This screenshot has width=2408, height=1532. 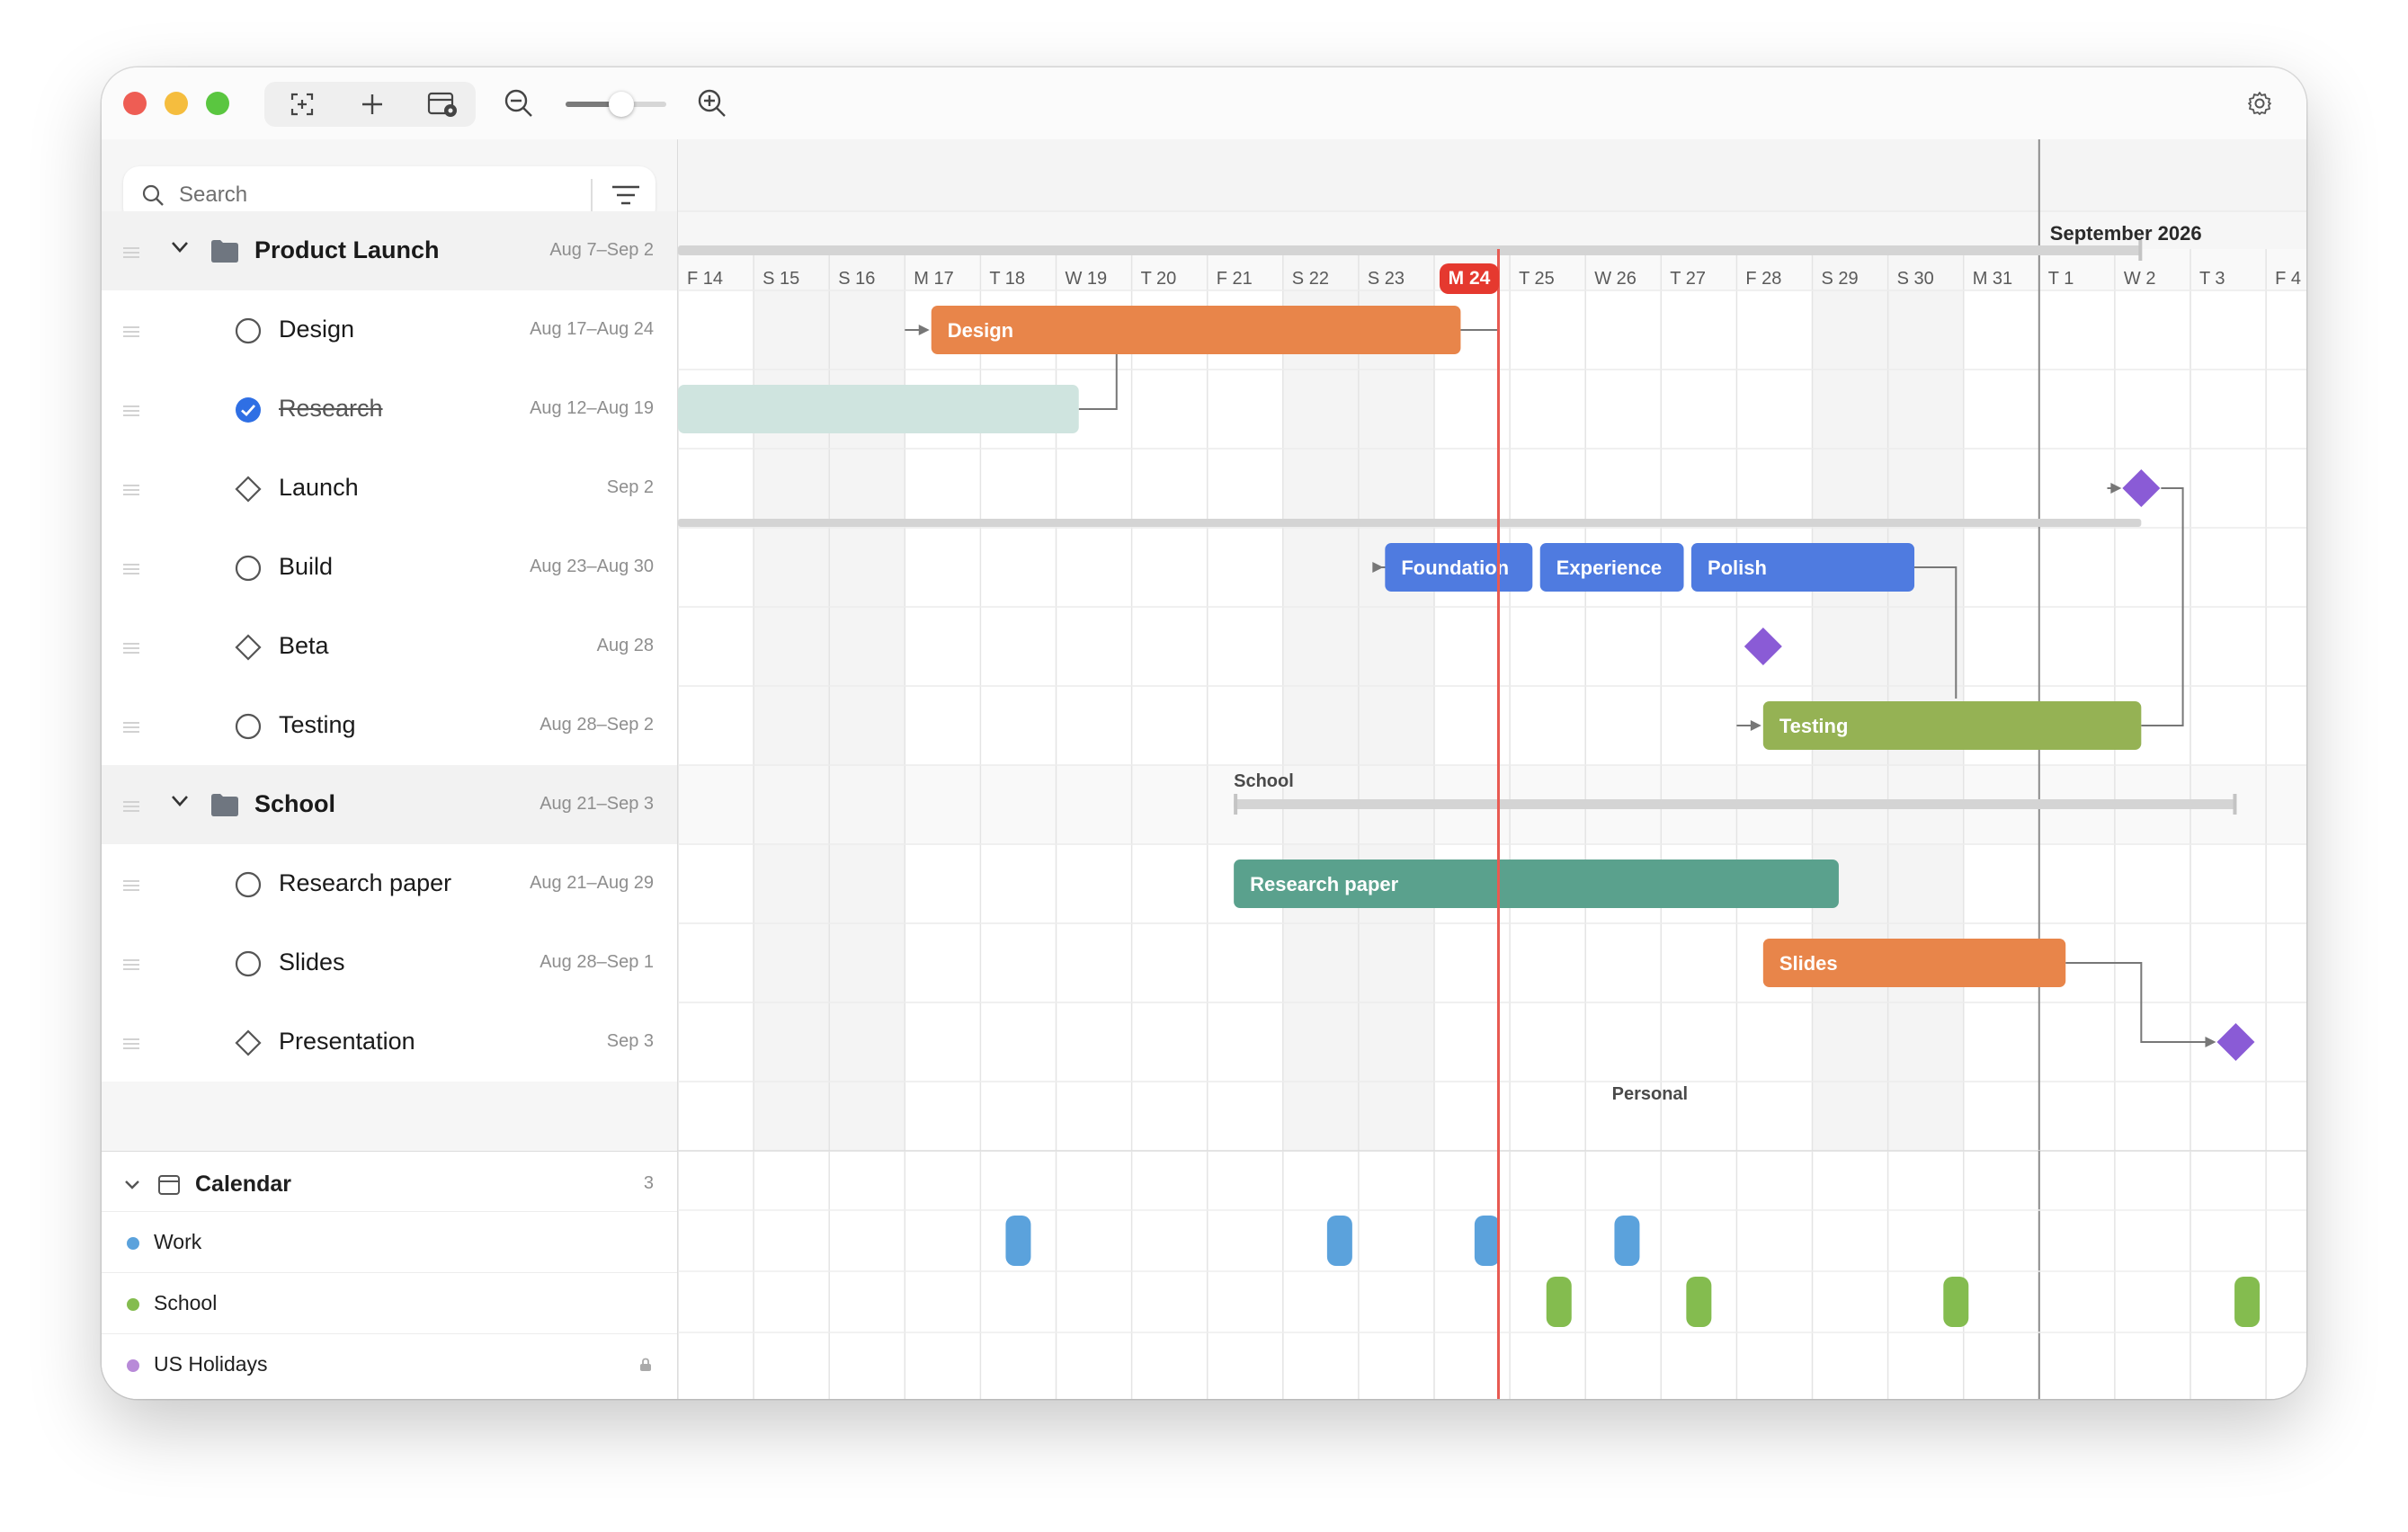 What do you see at coordinates (217, 103) in the screenshot?
I see `zoom-window-button` at bounding box center [217, 103].